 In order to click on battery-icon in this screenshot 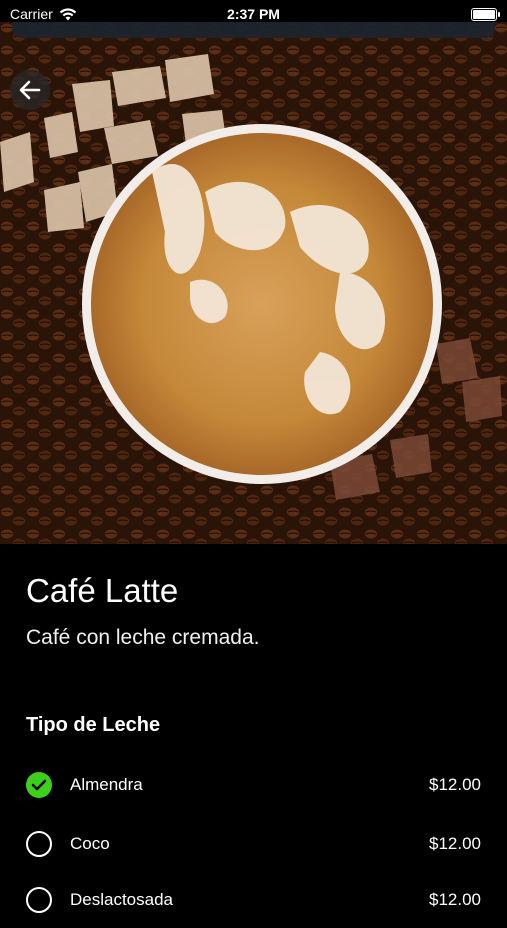, I will do `click(485, 14)`.